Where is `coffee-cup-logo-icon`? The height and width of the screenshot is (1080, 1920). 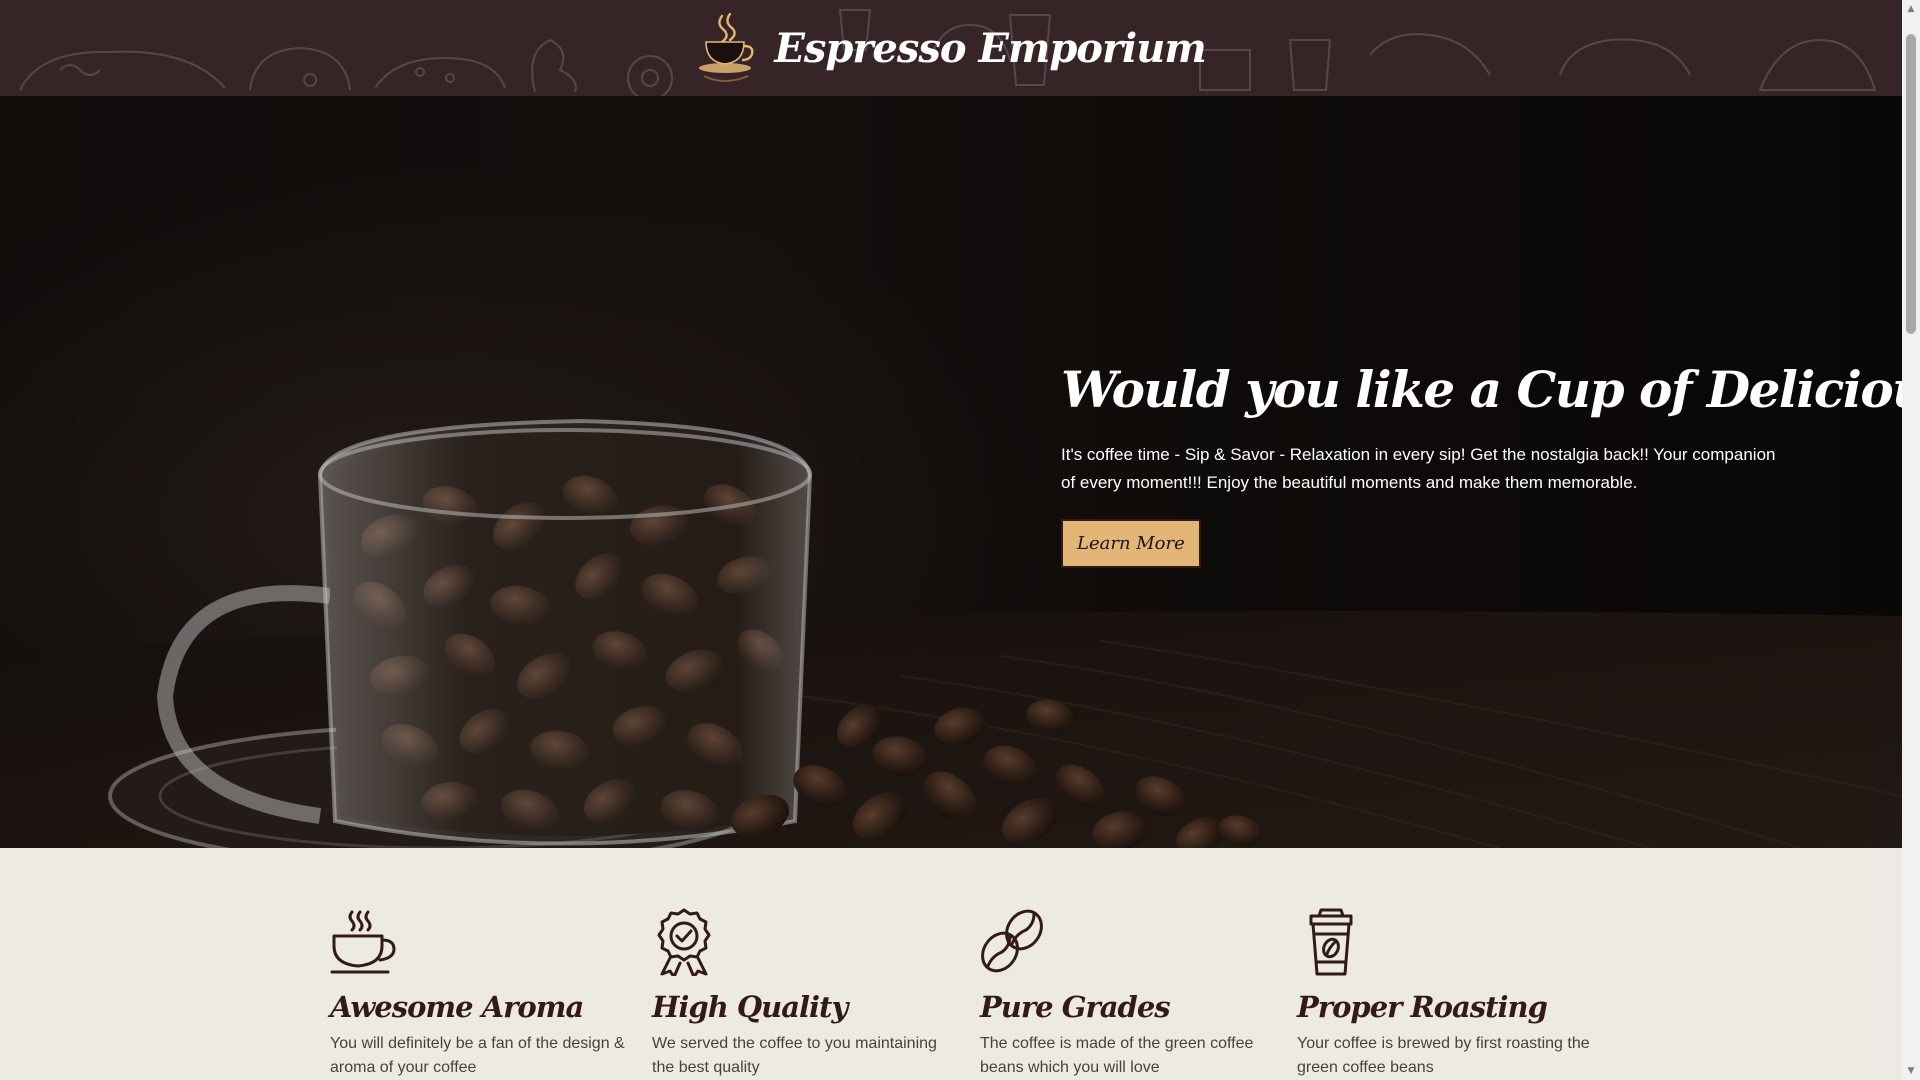 coffee-cup-logo-icon is located at coordinates (726, 47).